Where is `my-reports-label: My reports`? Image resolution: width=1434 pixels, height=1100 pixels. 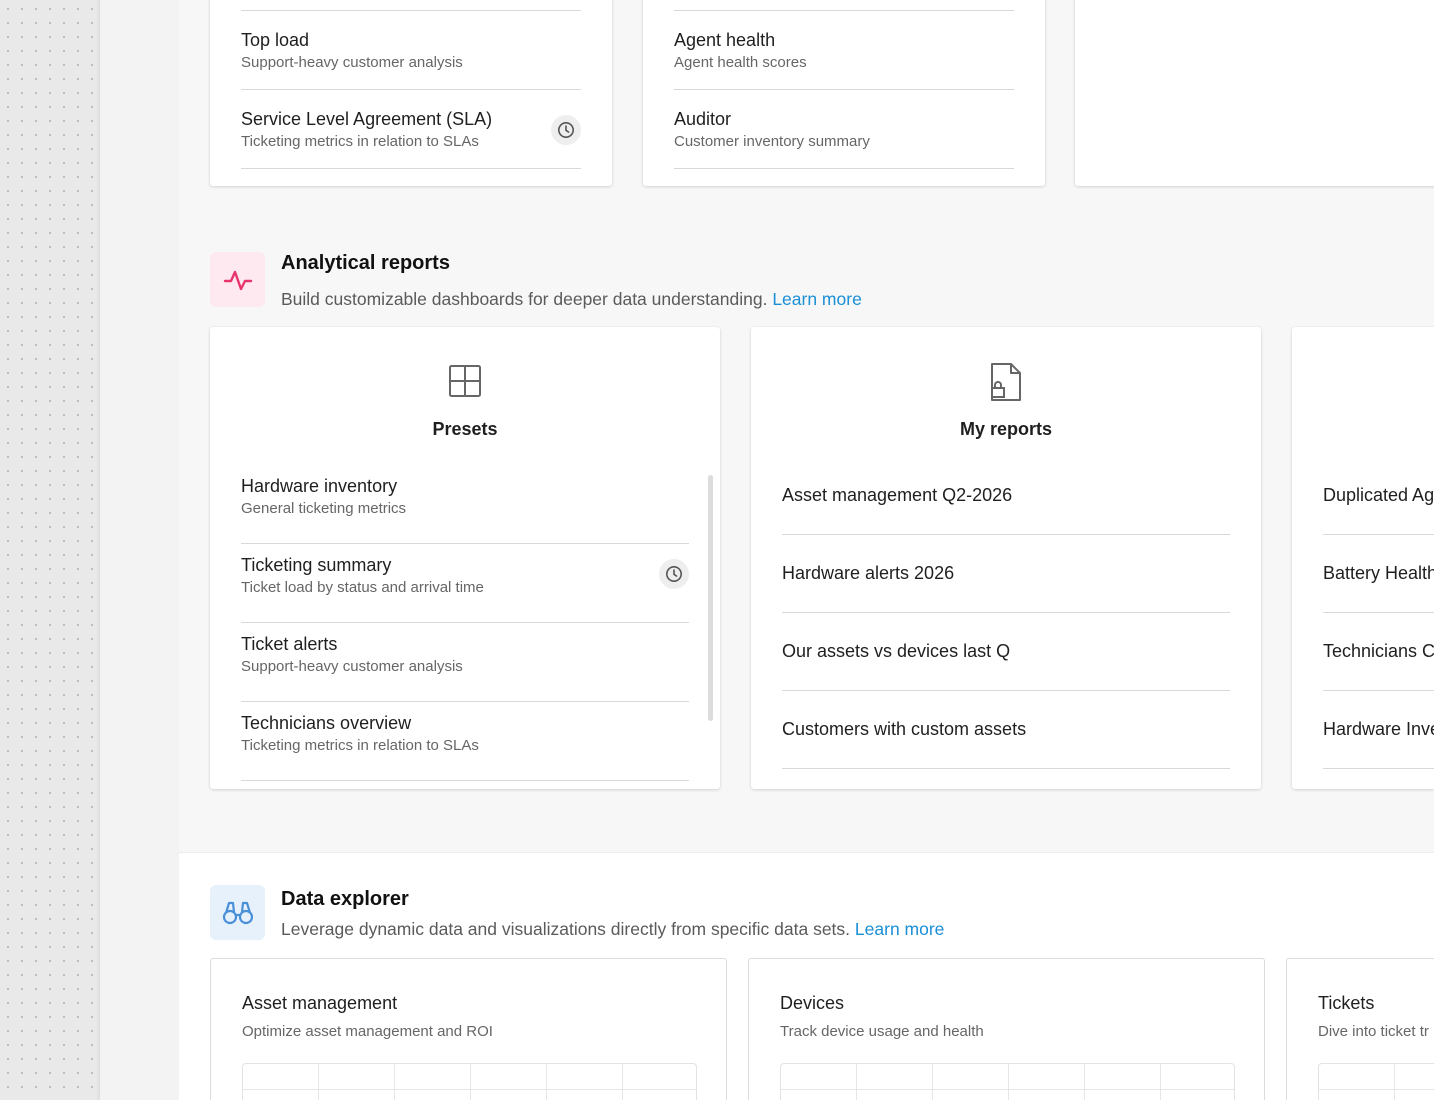 my-reports-label: My reports is located at coordinates (1006, 429).